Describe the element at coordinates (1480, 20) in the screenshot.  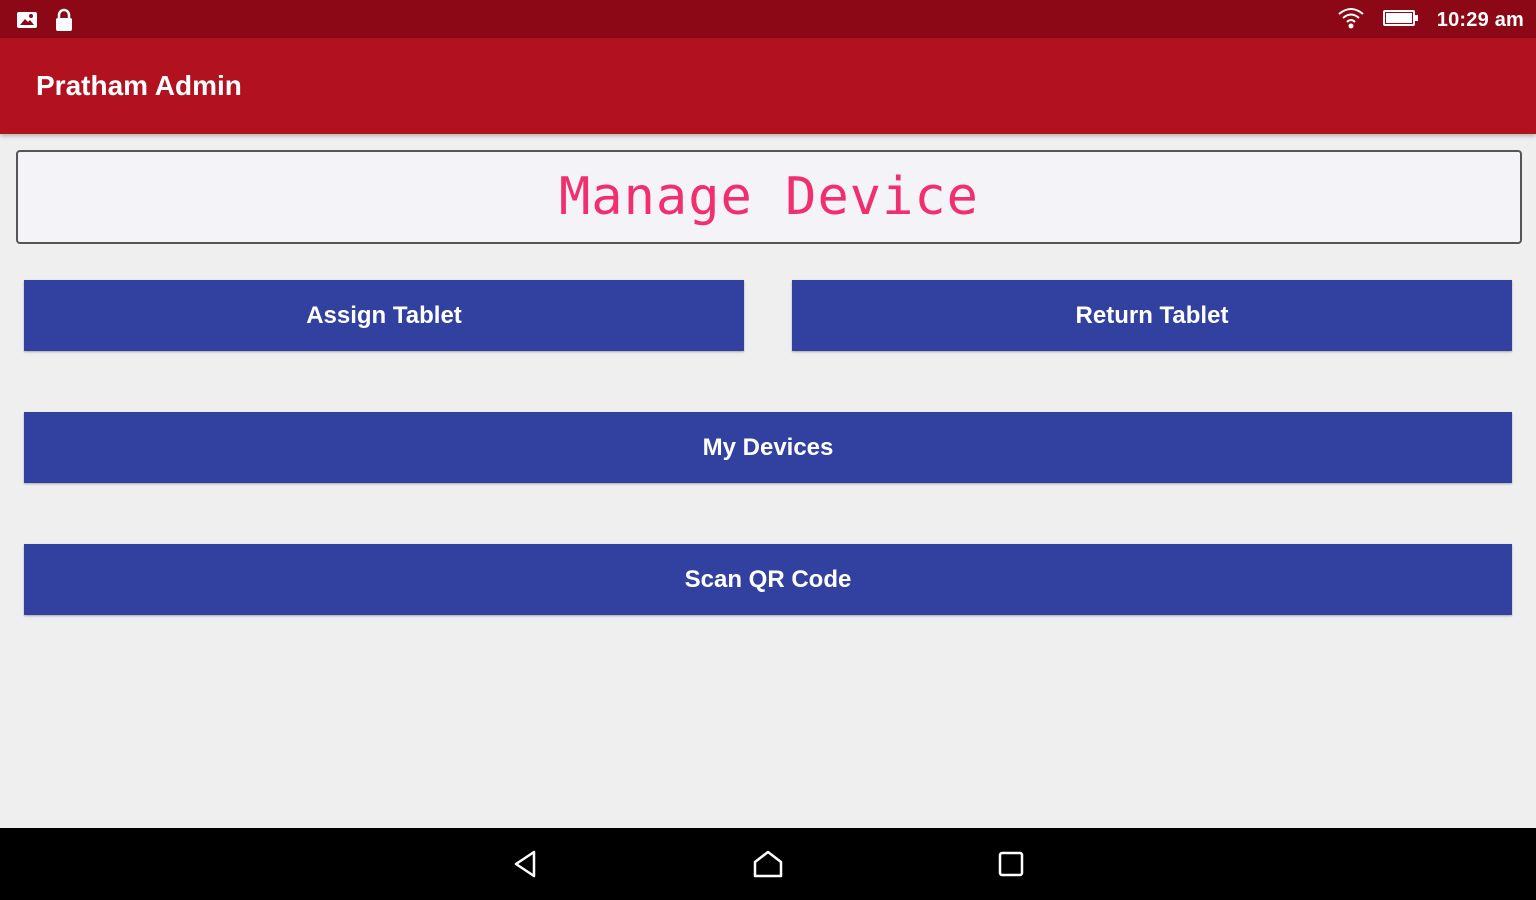
I see `status-time: 10:29 am` at that location.